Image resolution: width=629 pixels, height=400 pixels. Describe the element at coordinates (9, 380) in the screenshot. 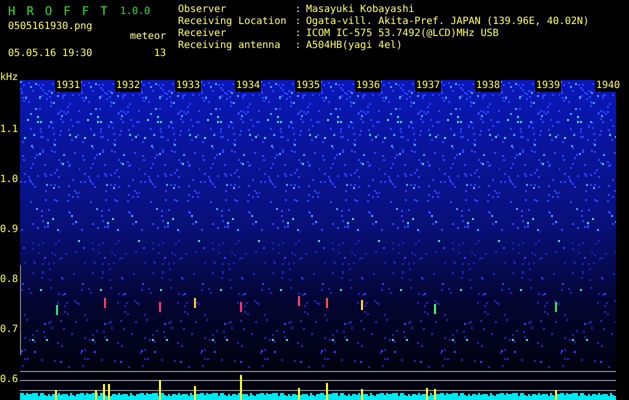

I see `axis-label: 0.6` at that location.